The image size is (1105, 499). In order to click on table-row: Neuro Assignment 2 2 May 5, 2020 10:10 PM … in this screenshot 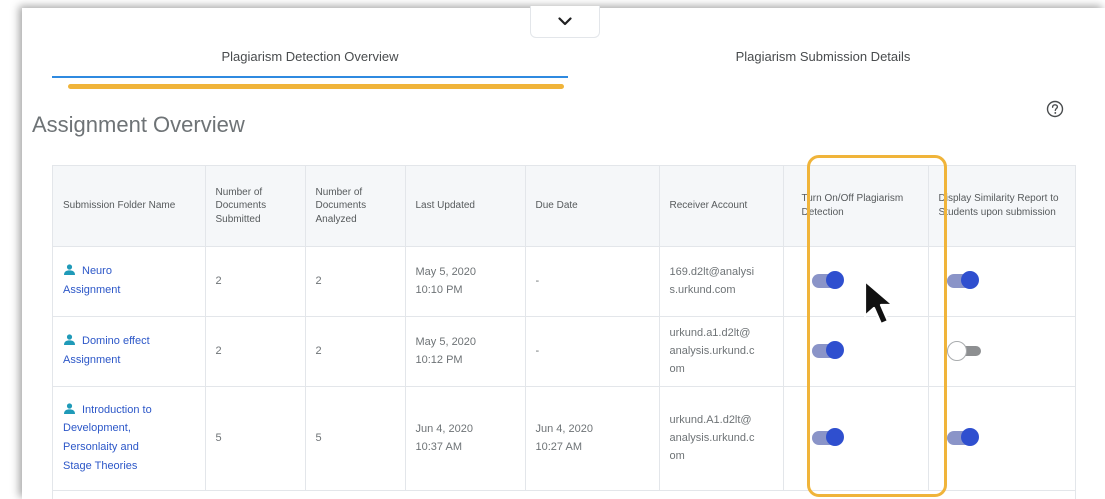, I will do `click(564, 281)`.